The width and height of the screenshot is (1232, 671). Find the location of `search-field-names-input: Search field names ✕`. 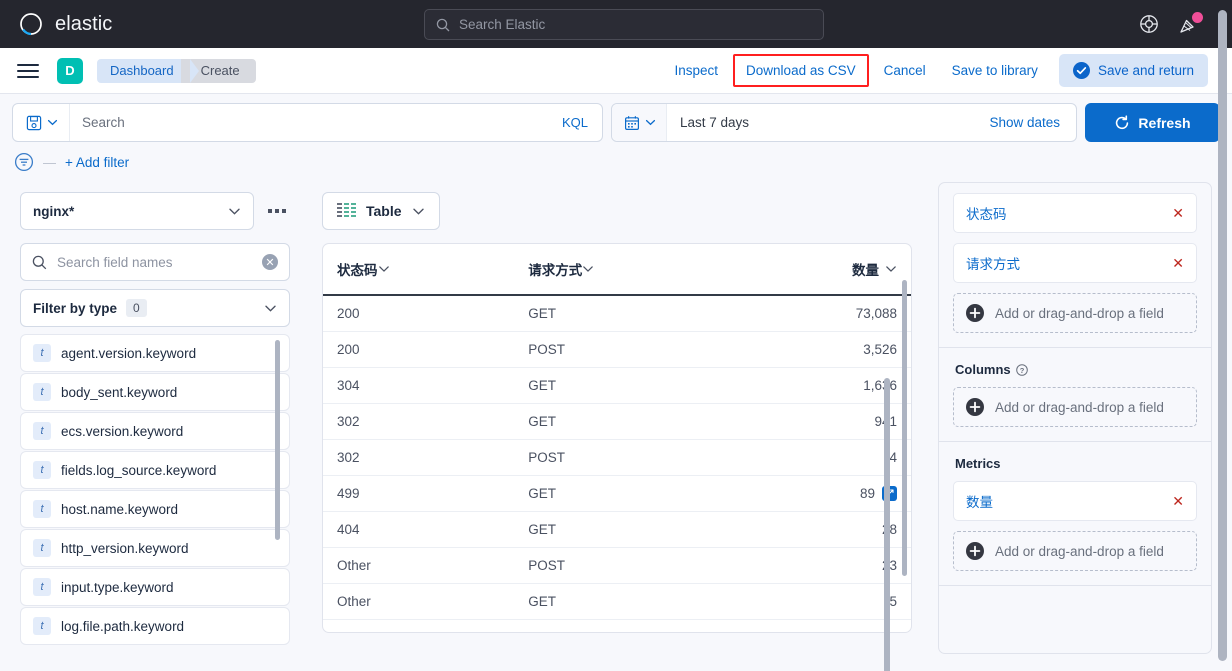

search-field-names-input: Search field names ✕ is located at coordinates (155, 262).